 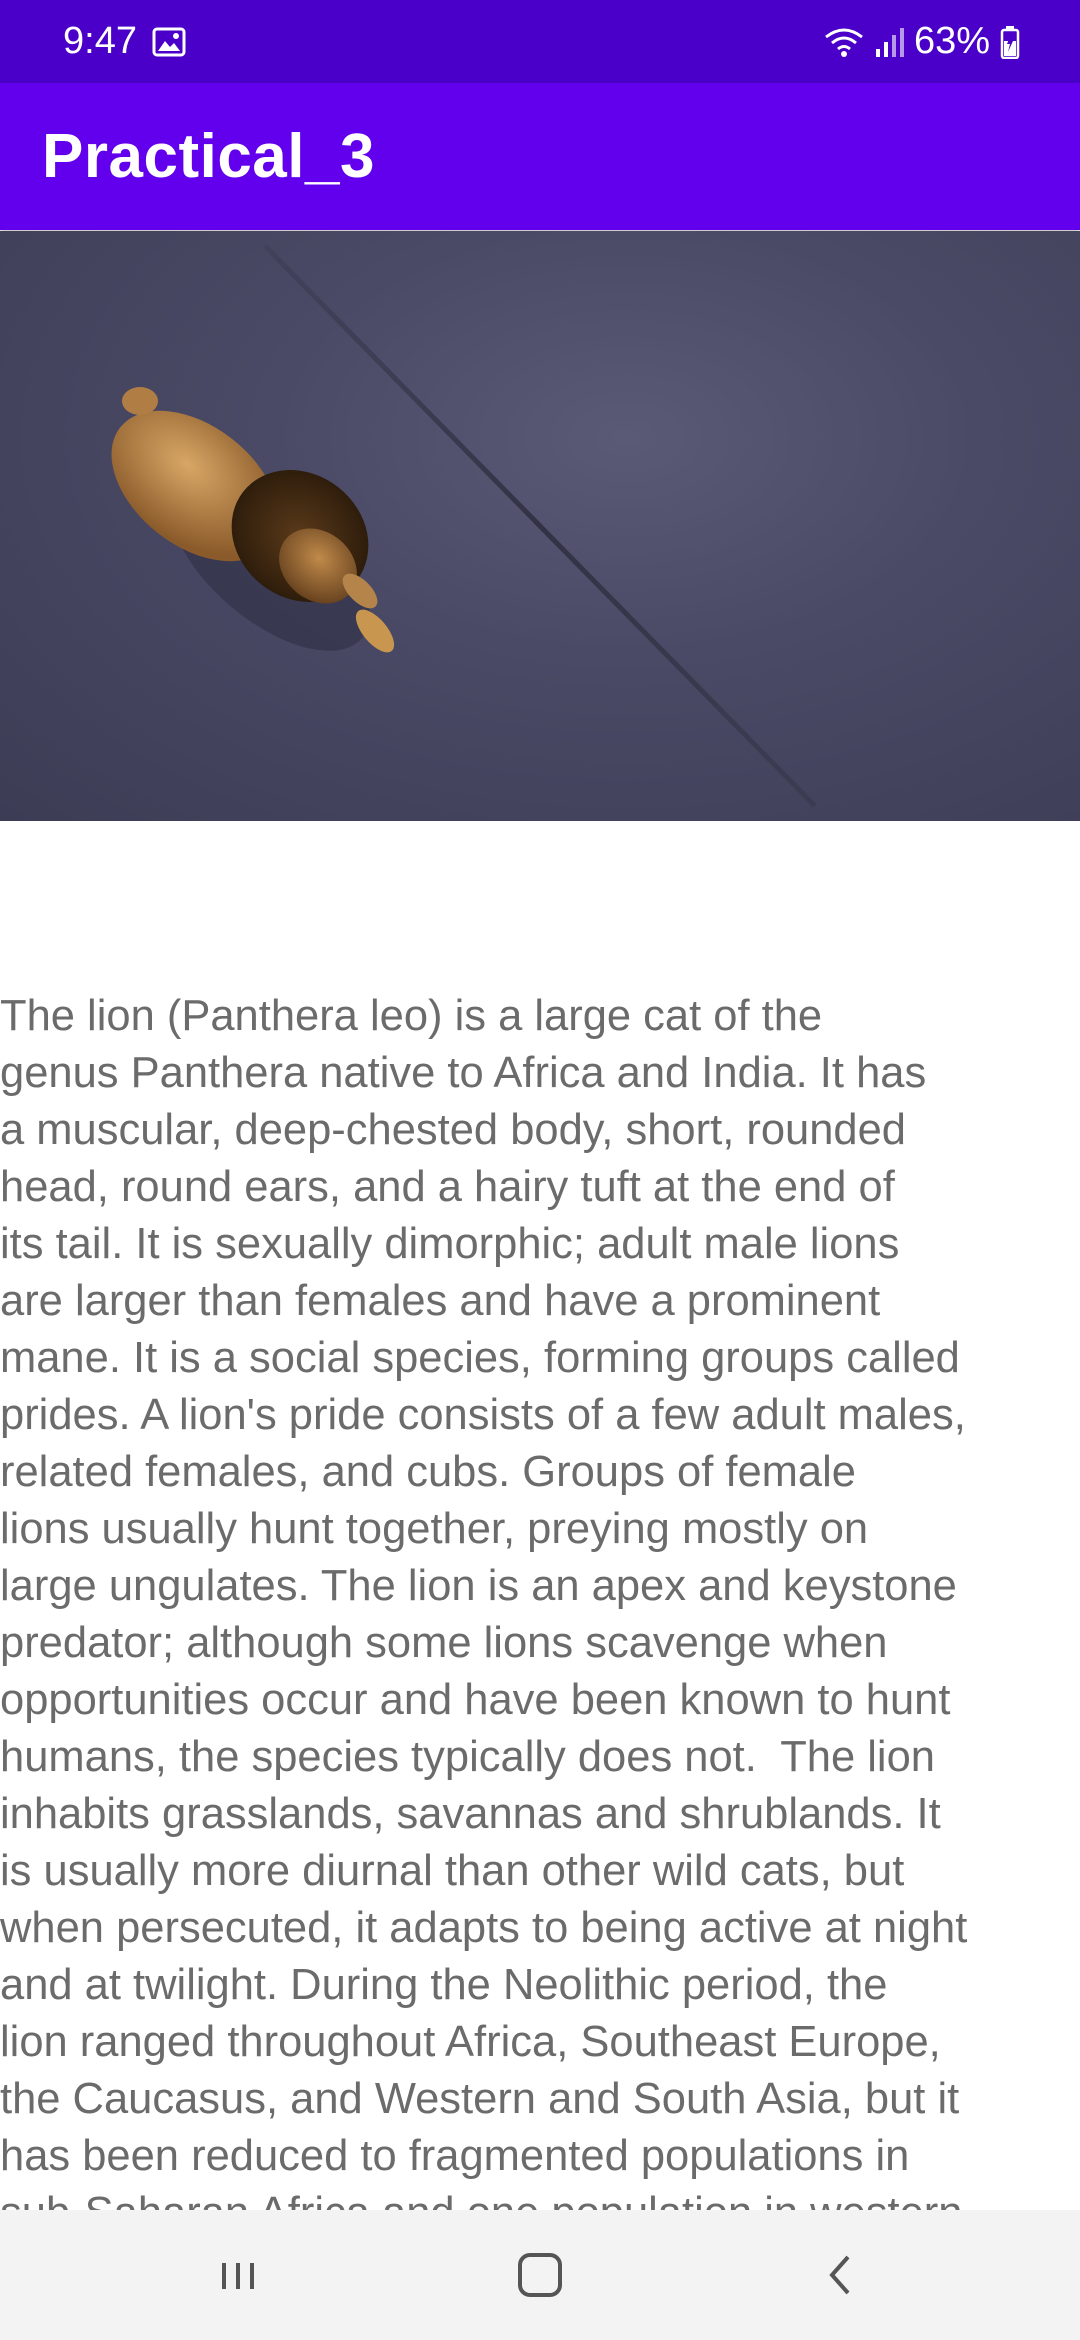 What do you see at coordinates (169, 42) in the screenshot?
I see `image-icon` at bounding box center [169, 42].